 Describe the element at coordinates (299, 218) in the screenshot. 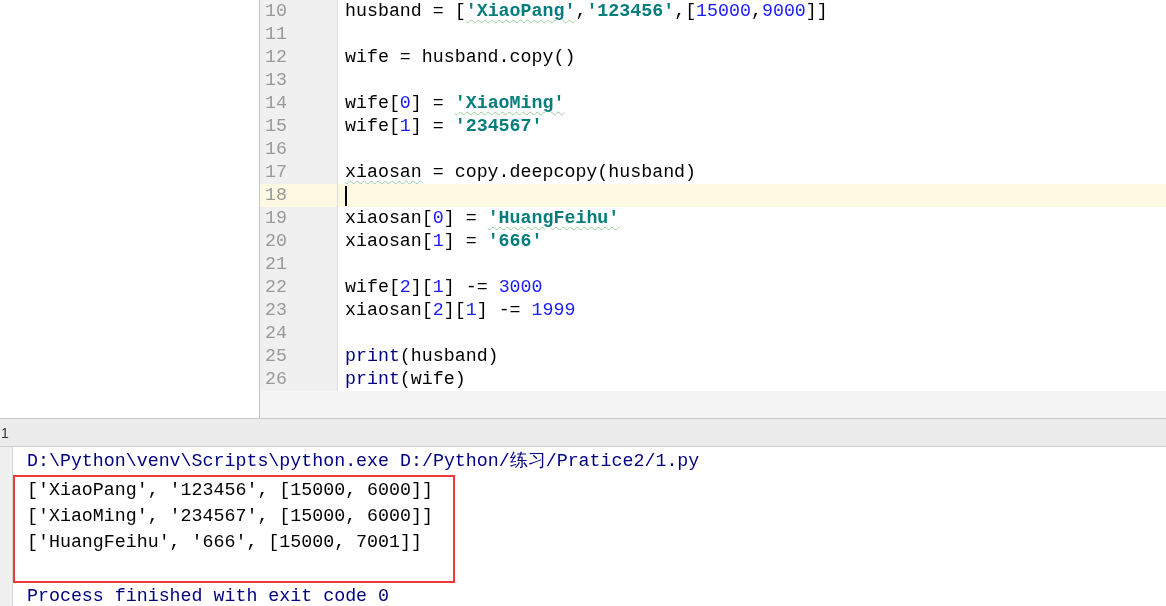

I see `line-number: 19` at that location.